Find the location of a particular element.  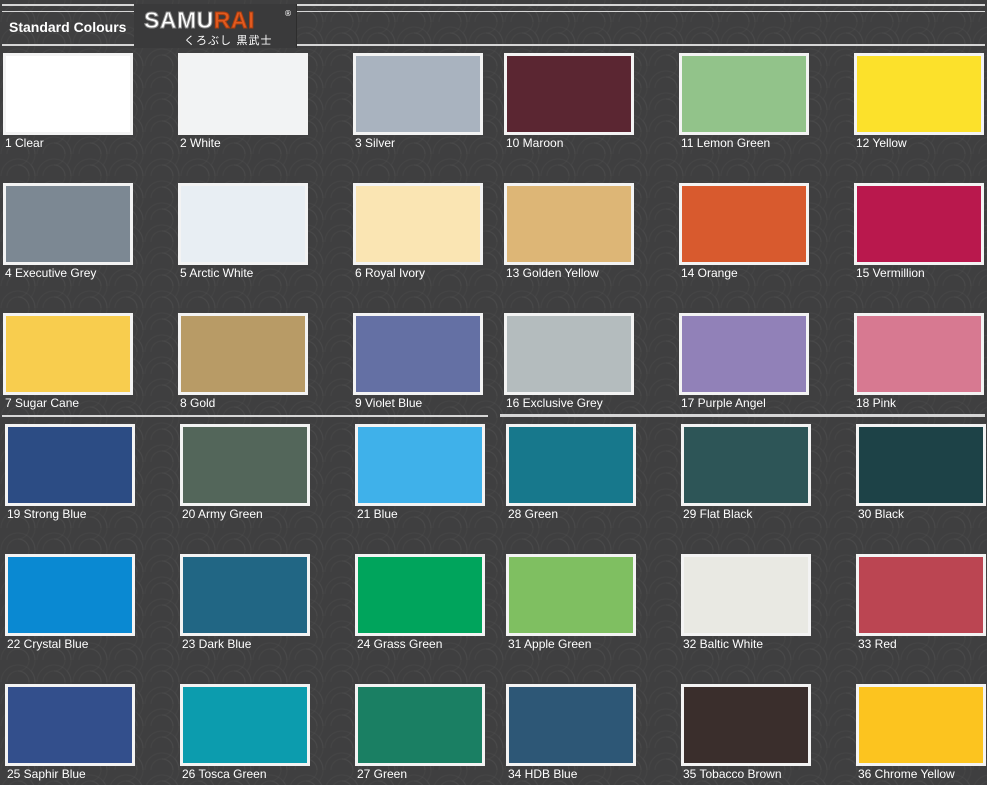

swatch-label: 12 Yellow is located at coordinates (881, 143).